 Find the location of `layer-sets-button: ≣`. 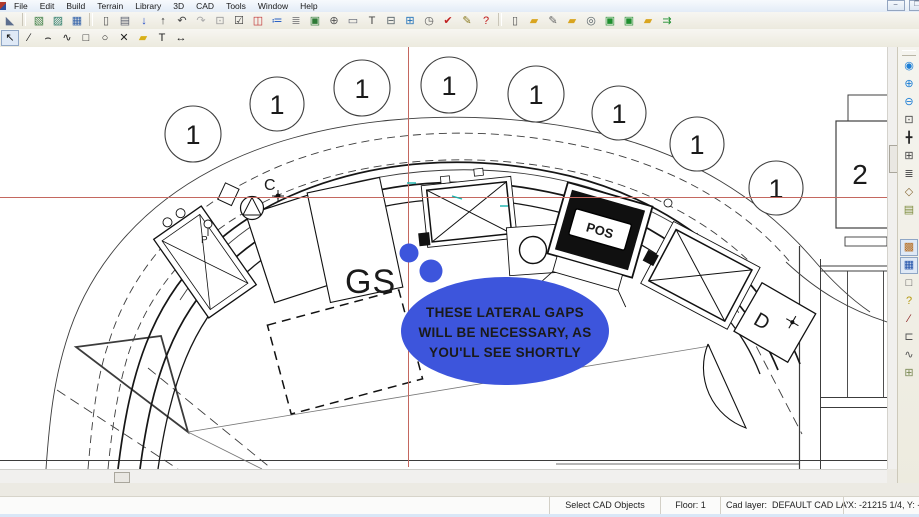

layer-sets-button: ≣ is located at coordinates (909, 174).